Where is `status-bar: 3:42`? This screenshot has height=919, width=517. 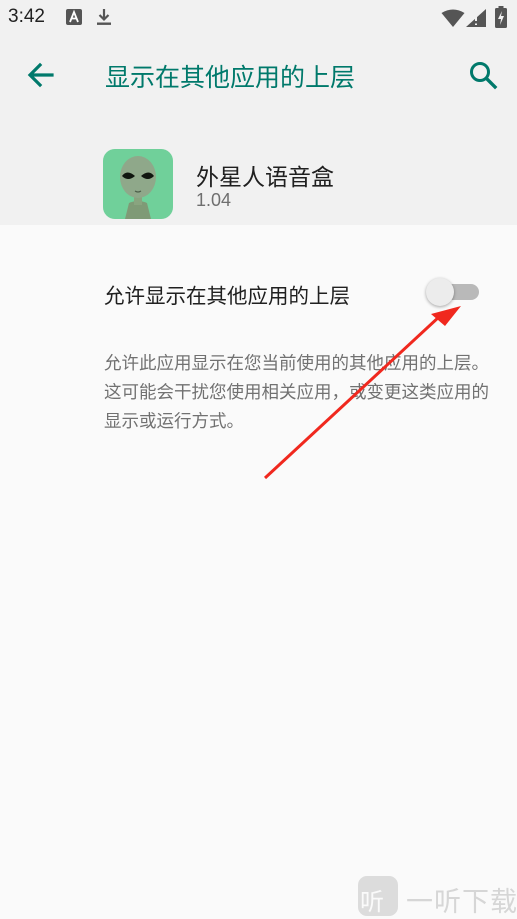 status-bar: 3:42 is located at coordinates (258, 18).